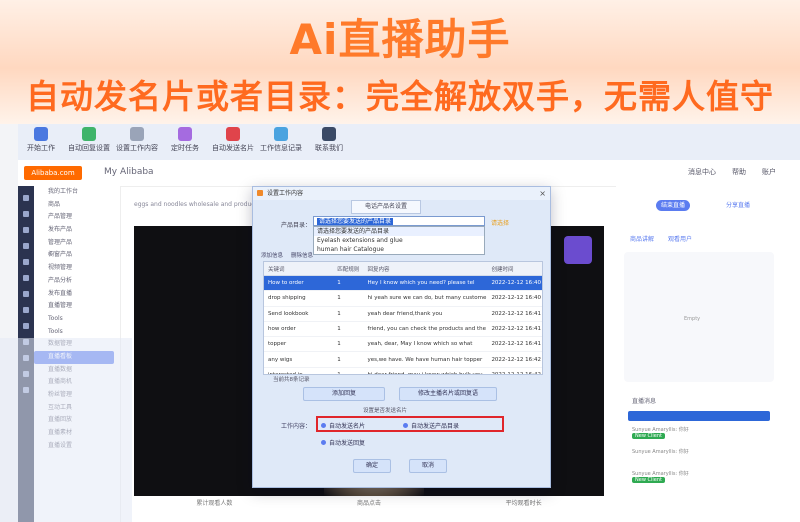  I want to click on side-menu-item: 橱窗产品, so click(77, 255).